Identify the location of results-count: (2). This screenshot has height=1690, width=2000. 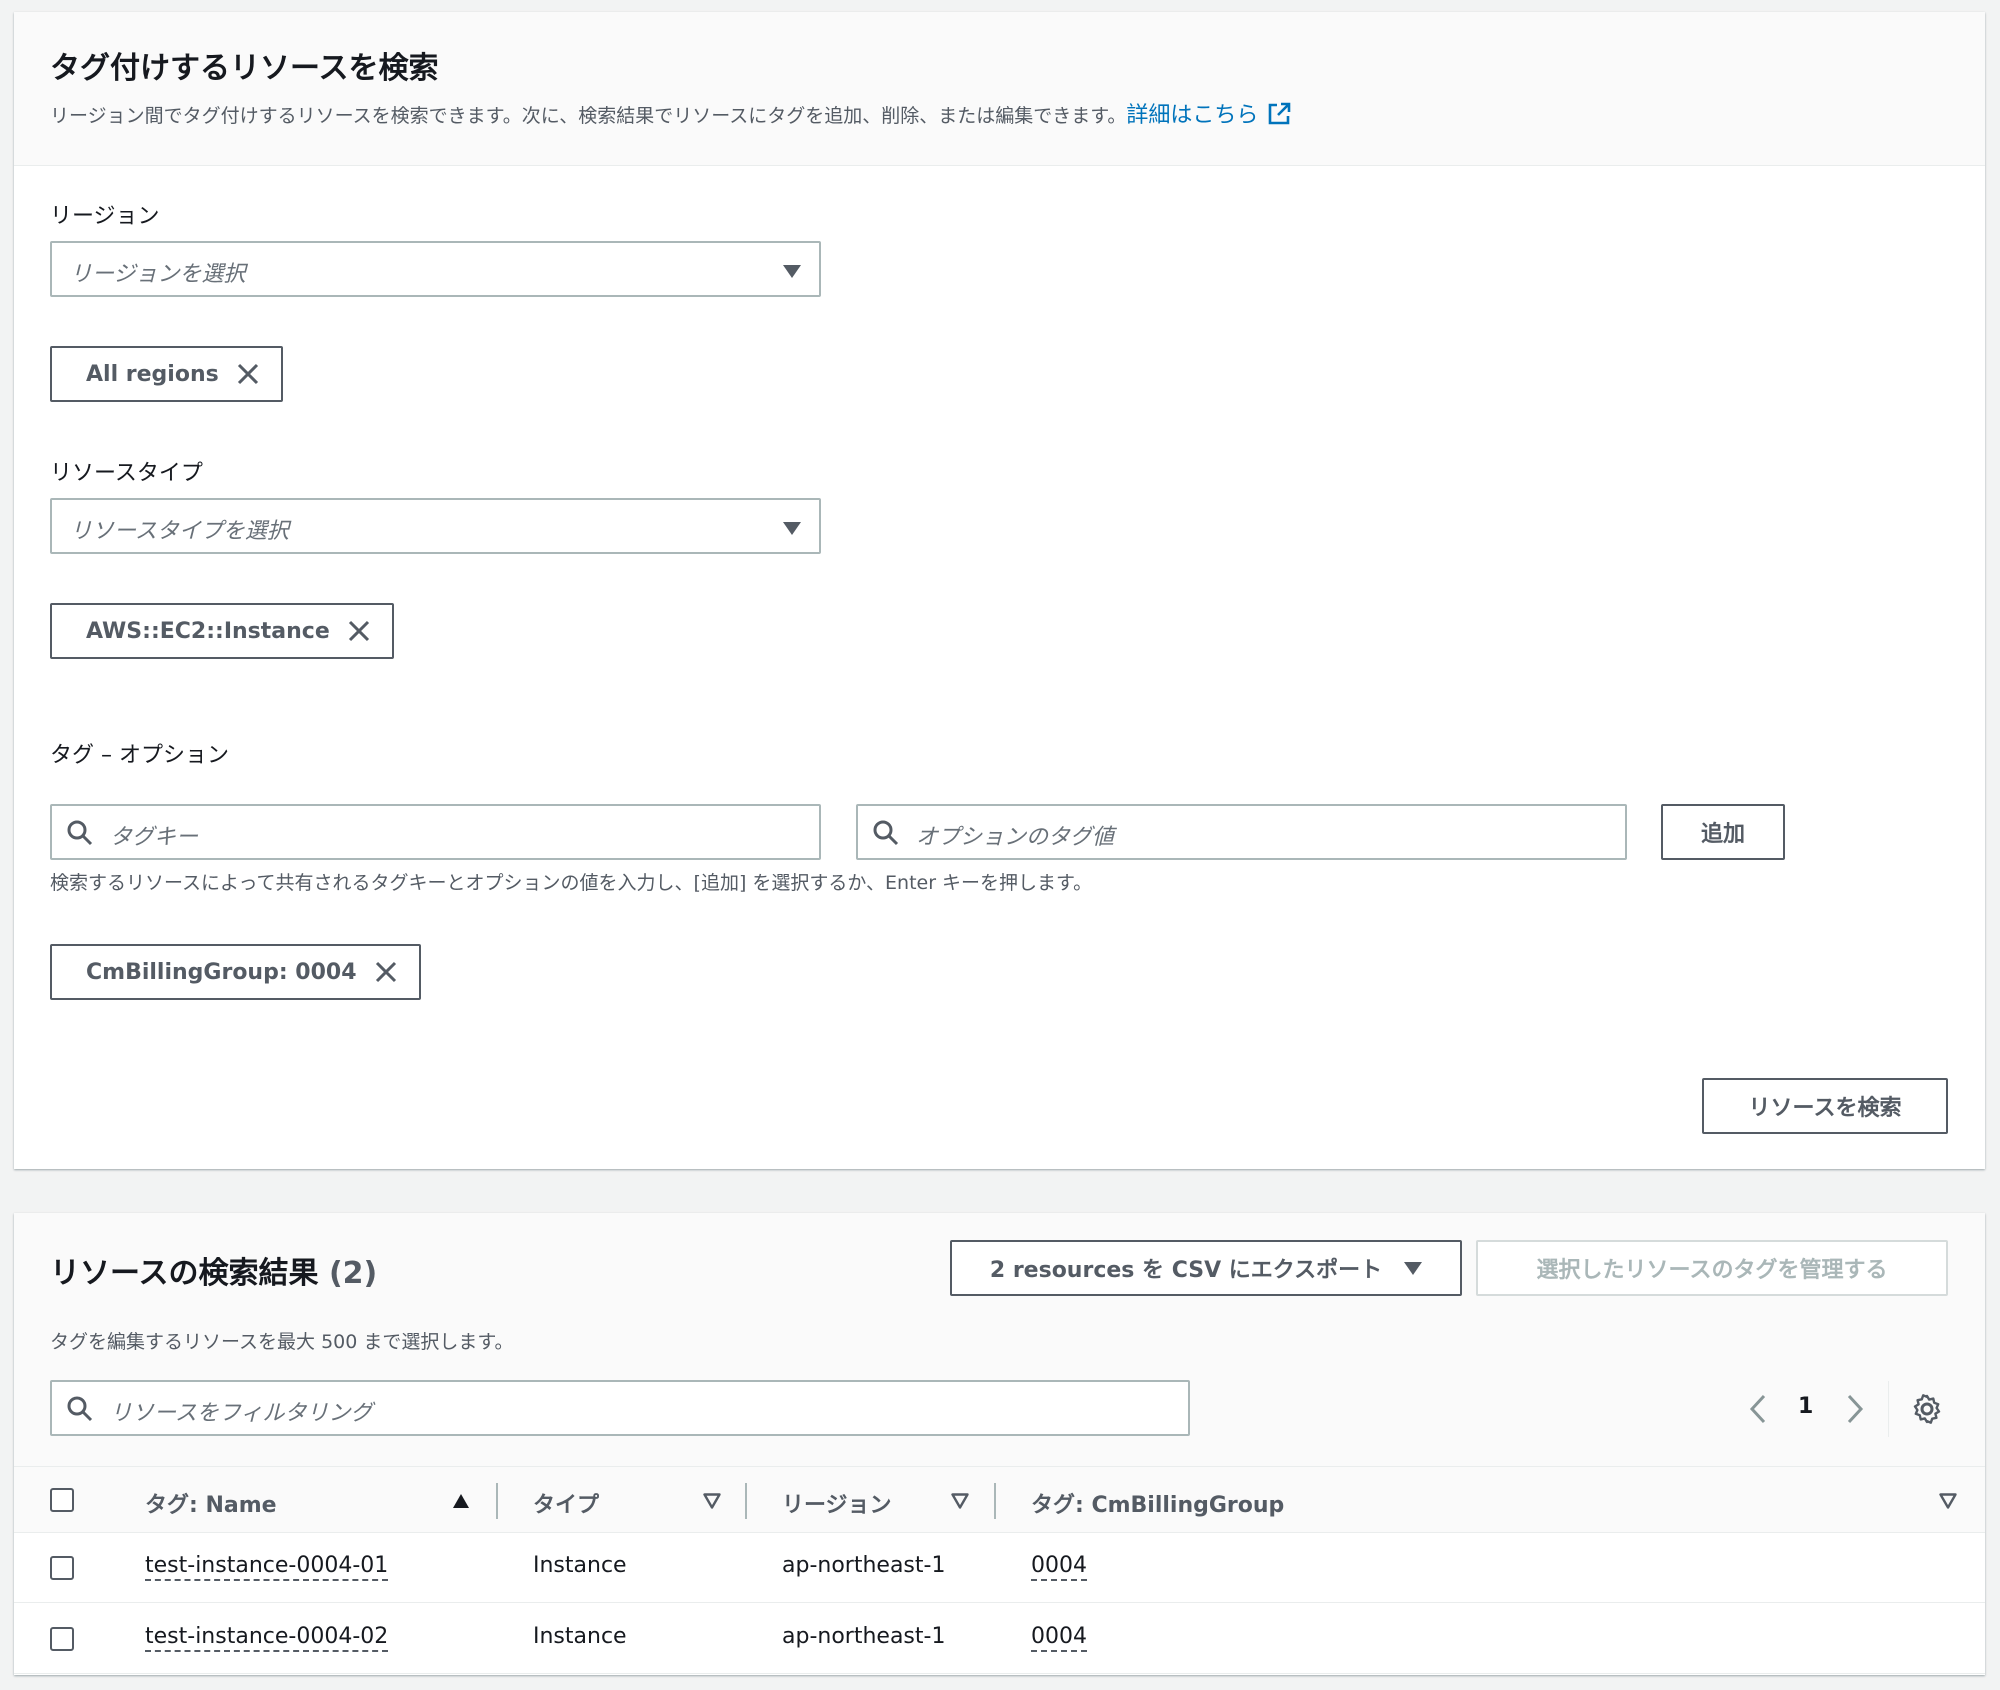
(353, 1273).